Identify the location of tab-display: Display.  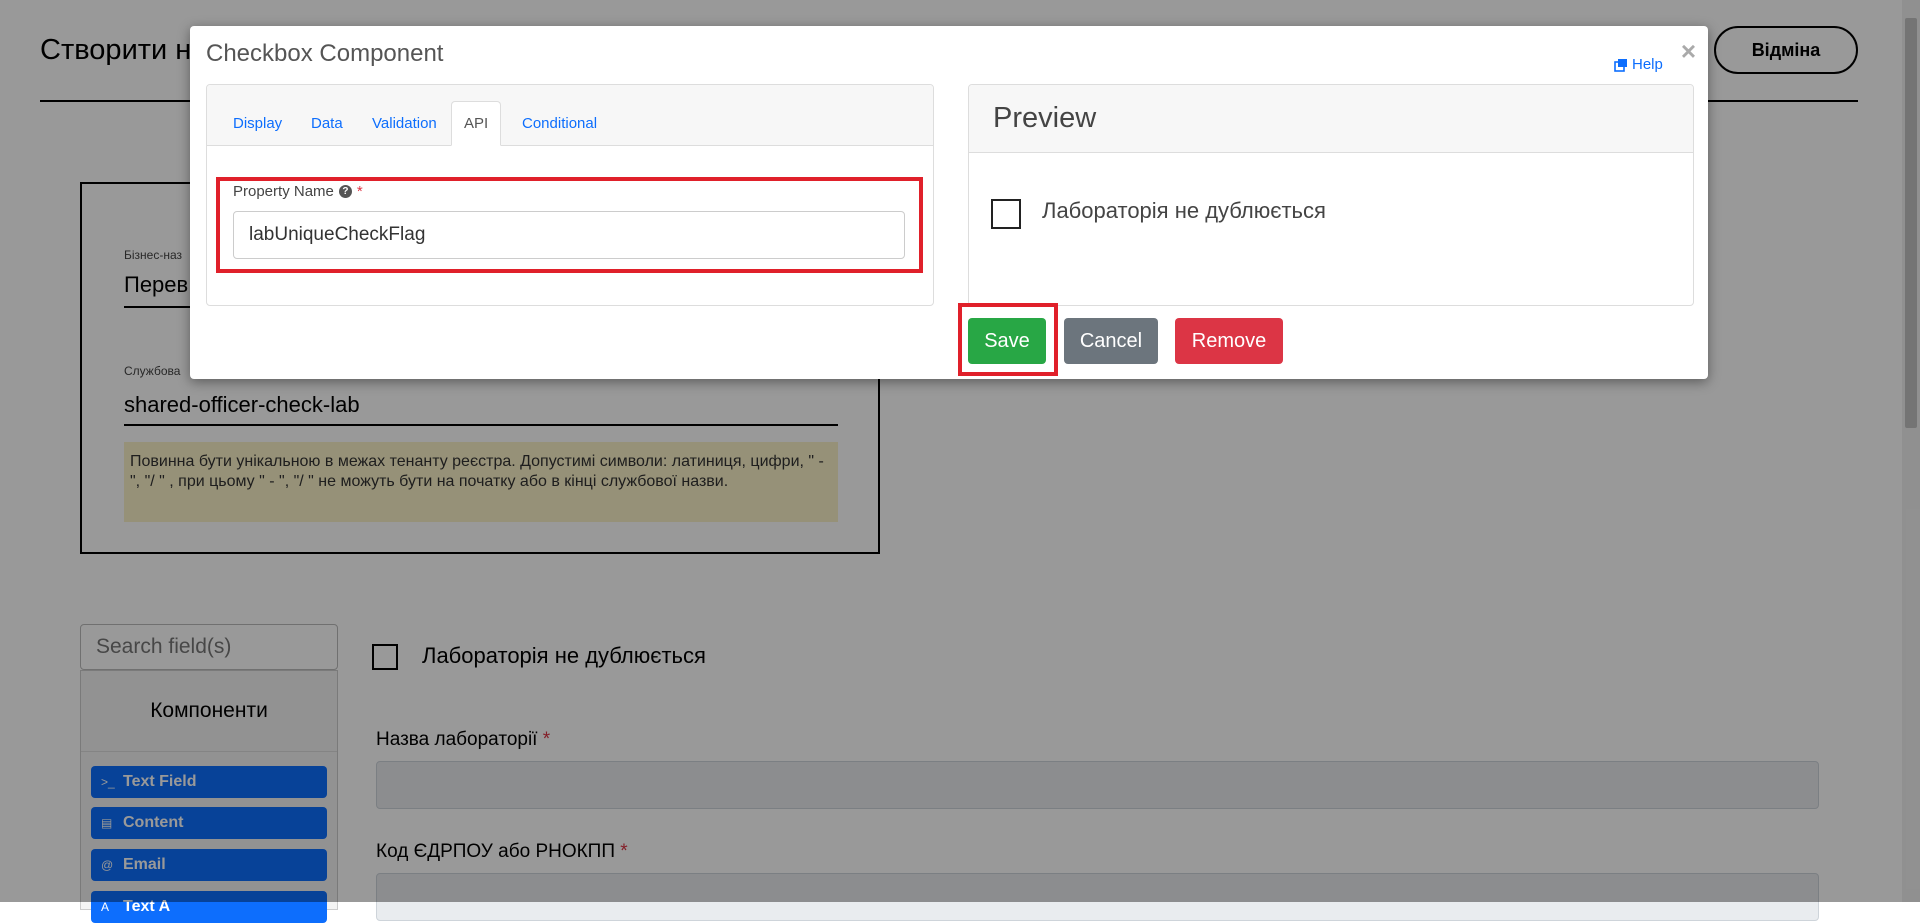
(257, 123).